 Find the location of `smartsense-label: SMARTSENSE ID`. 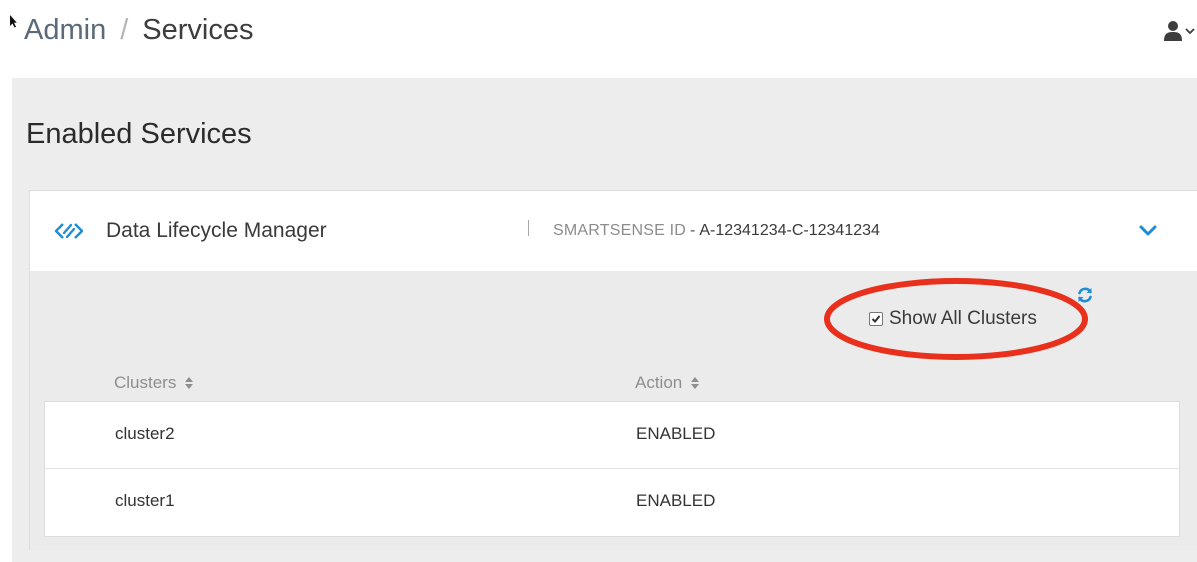

smartsense-label: SMARTSENSE ID is located at coordinates (619, 230).